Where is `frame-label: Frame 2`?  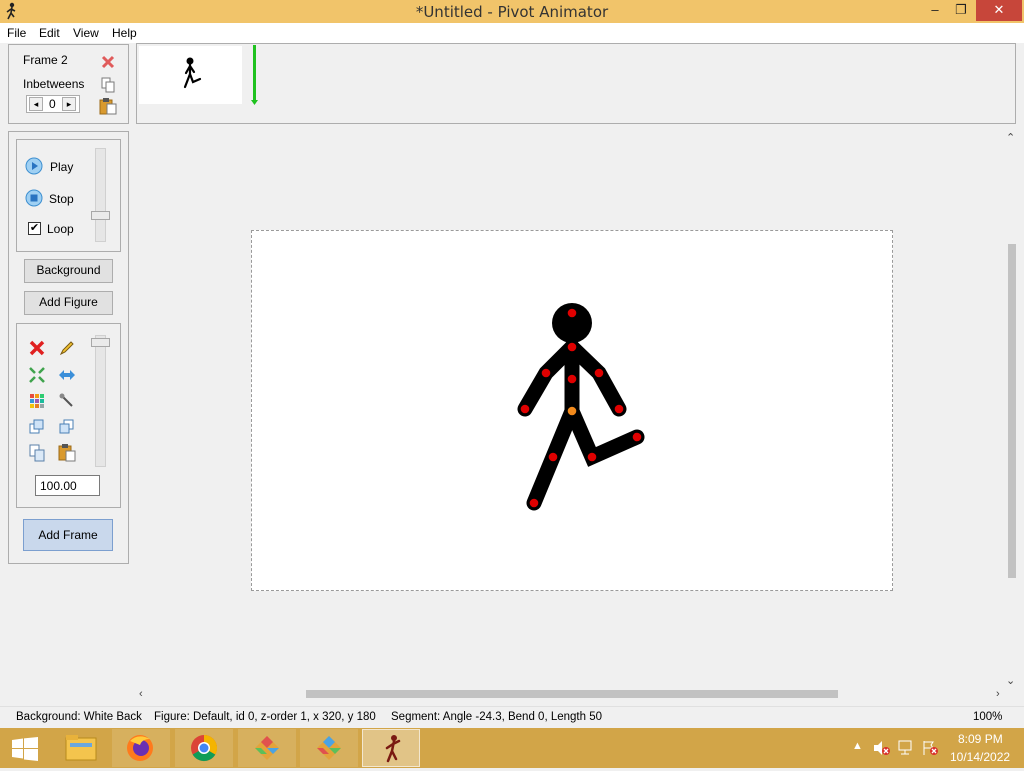 frame-label: Frame 2 is located at coordinates (45, 60).